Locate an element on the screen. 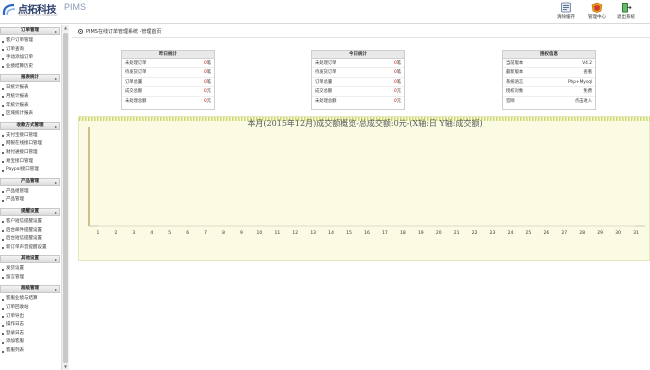 This screenshot has width=650, height=370. sidebar-section-header: 超级管理 ▸ is located at coordinates (30, 289).